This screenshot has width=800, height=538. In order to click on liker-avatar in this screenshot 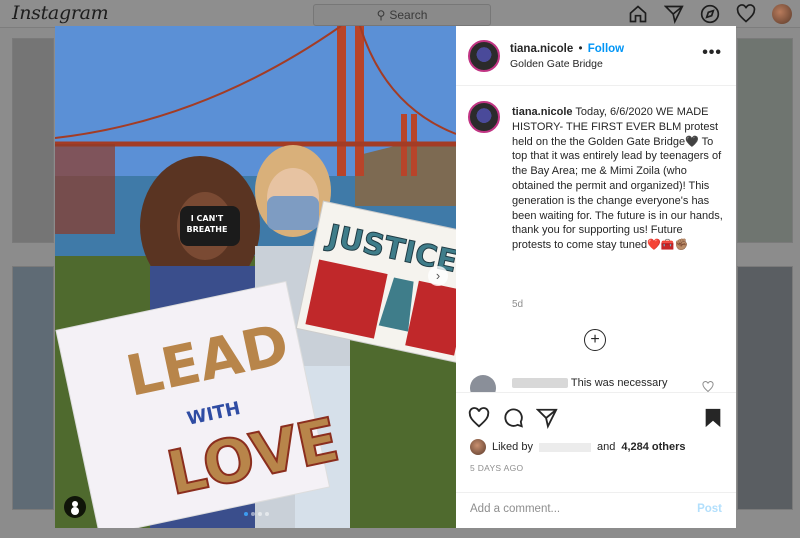, I will do `click(478, 447)`.